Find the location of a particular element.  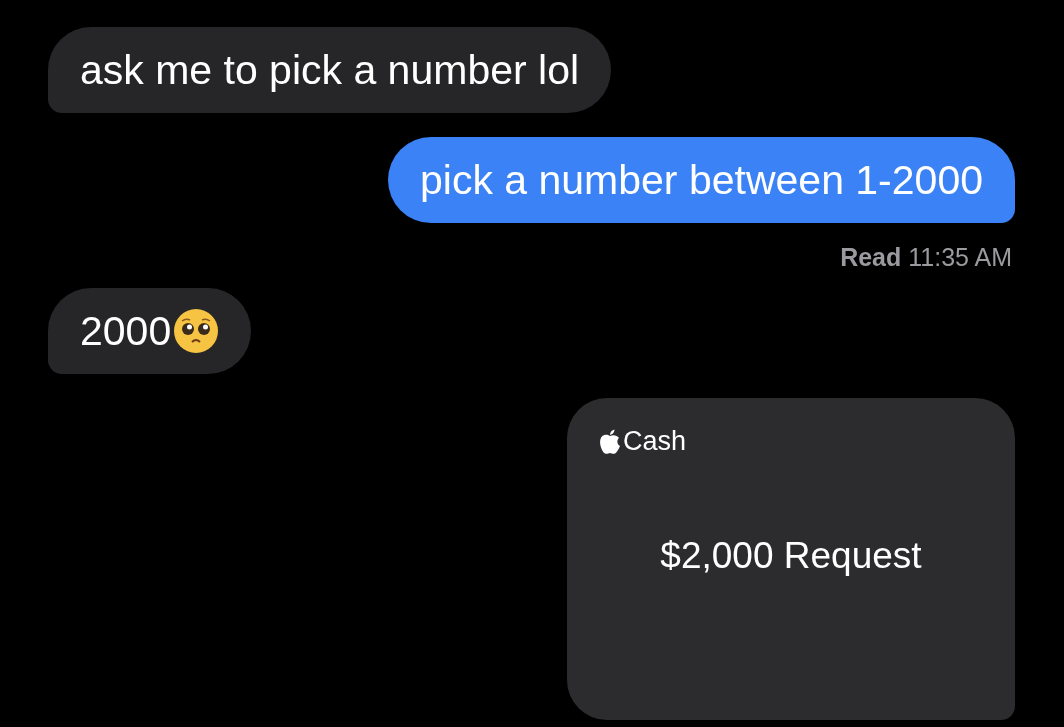

message-bubble: 2000 is located at coordinates (150, 331).